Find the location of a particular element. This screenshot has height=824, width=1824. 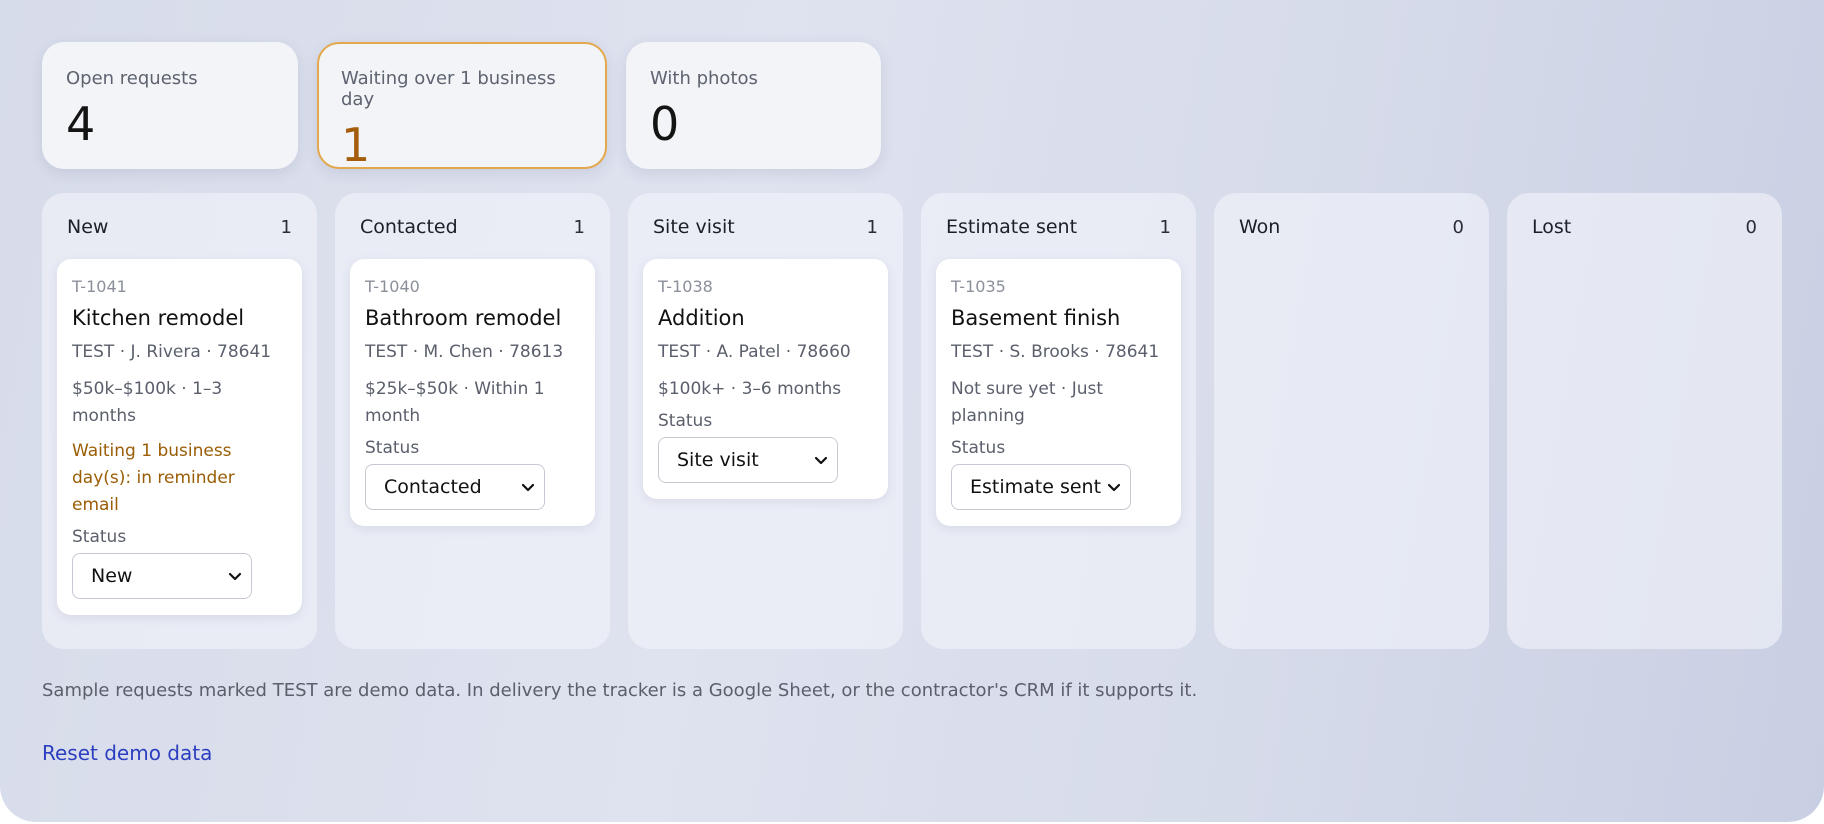

status-select-value: New is located at coordinates (112, 576).